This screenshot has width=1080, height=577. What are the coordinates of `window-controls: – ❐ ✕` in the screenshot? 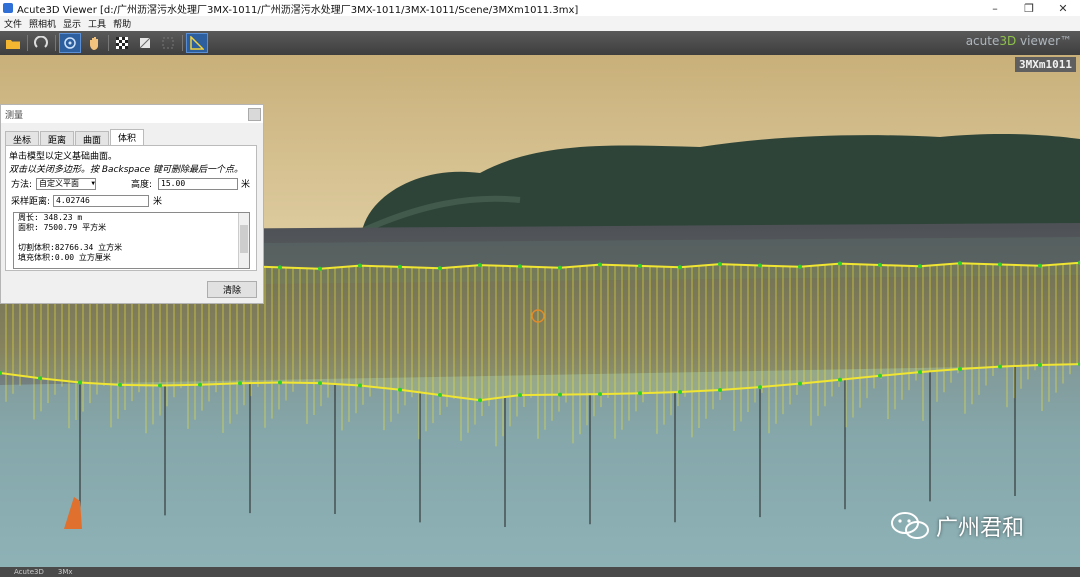 It's located at (1029, 8).